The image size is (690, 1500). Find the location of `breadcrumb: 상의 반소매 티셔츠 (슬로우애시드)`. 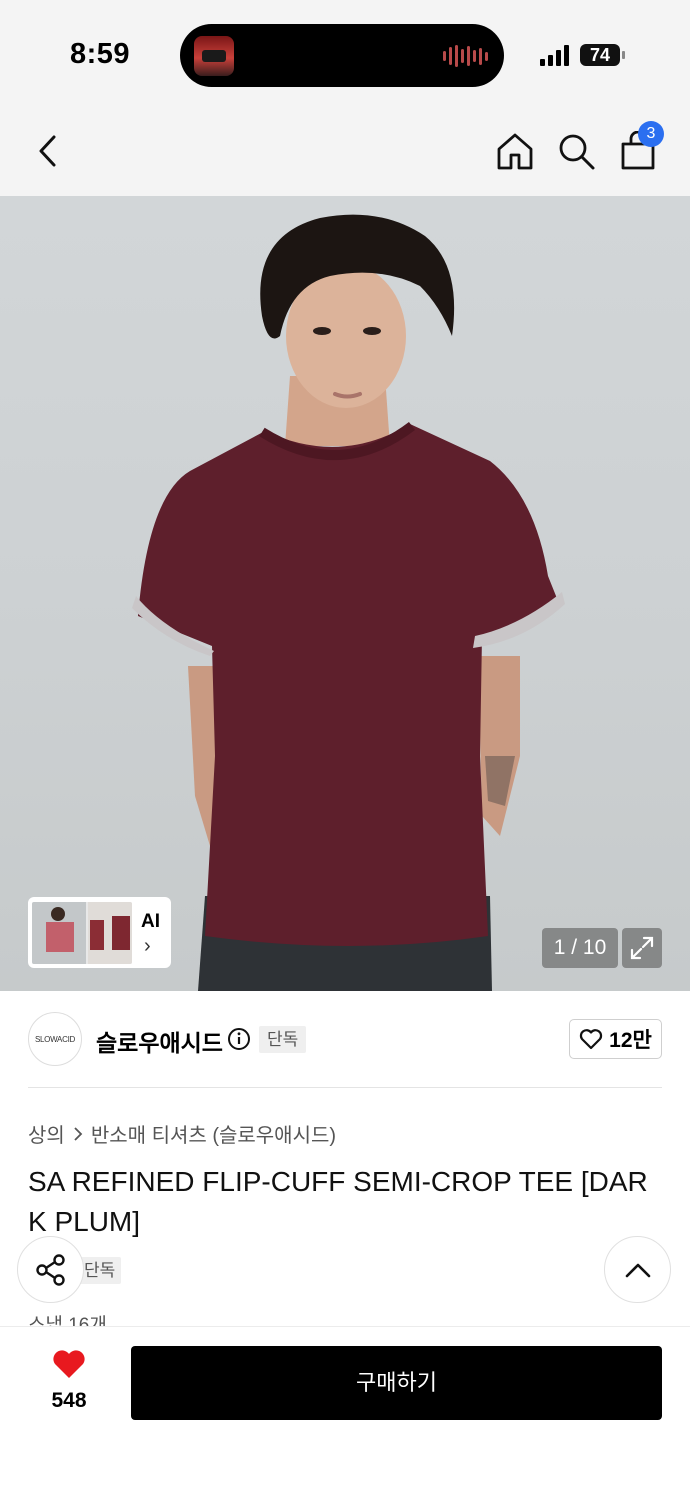

breadcrumb: 상의 반소매 티셔츠 (슬로우애시드) is located at coordinates (182, 1133).